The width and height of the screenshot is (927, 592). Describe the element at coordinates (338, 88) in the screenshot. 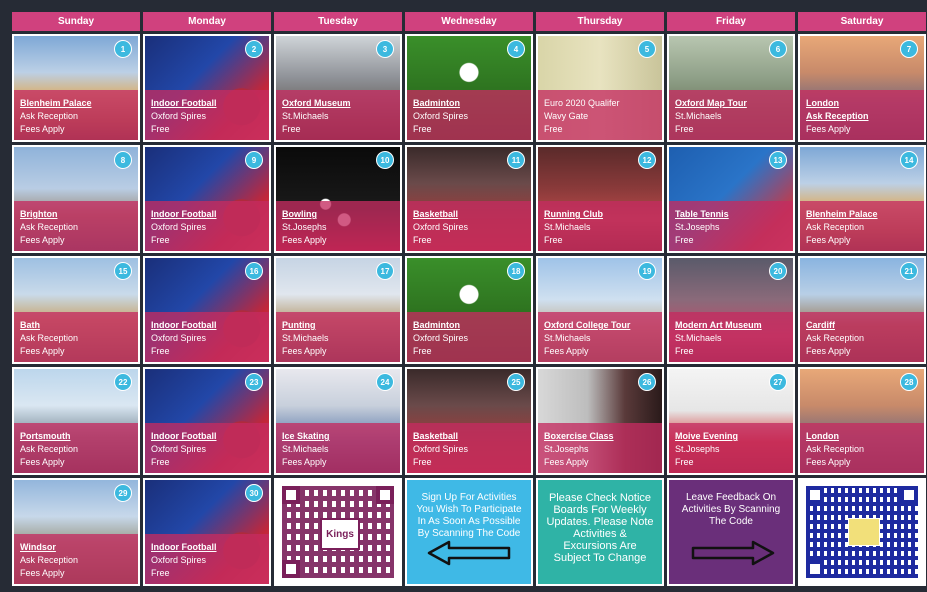

I see `activity-cell-oxford-museum: 3 Oxford Museum St.Michaels Free` at that location.